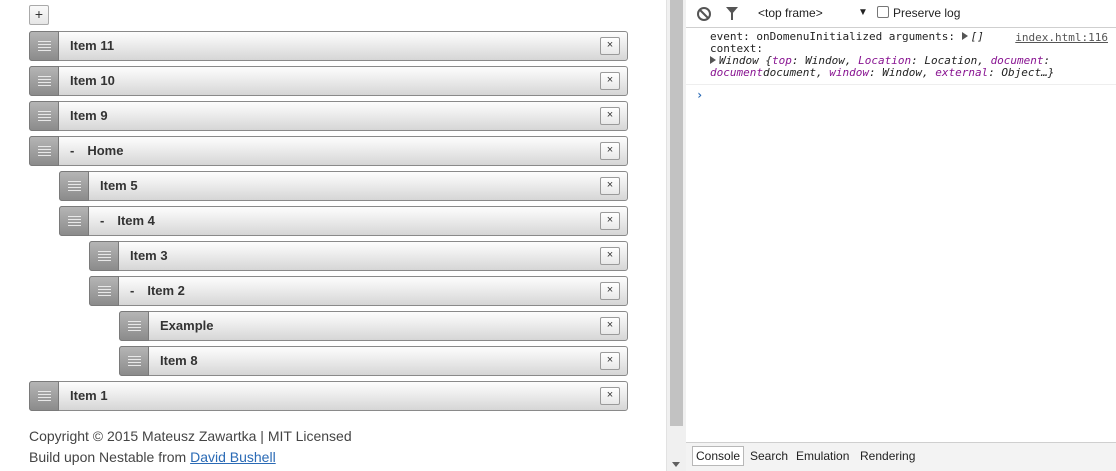 The width and height of the screenshot is (1116, 471). I want to click on list-item: Item 11 ×, so click(328, 46).